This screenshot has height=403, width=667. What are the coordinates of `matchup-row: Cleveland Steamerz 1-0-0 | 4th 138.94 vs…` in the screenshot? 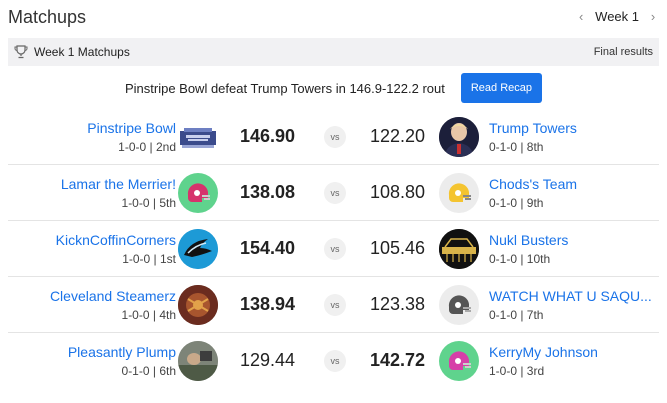 It's located at (333, 305).